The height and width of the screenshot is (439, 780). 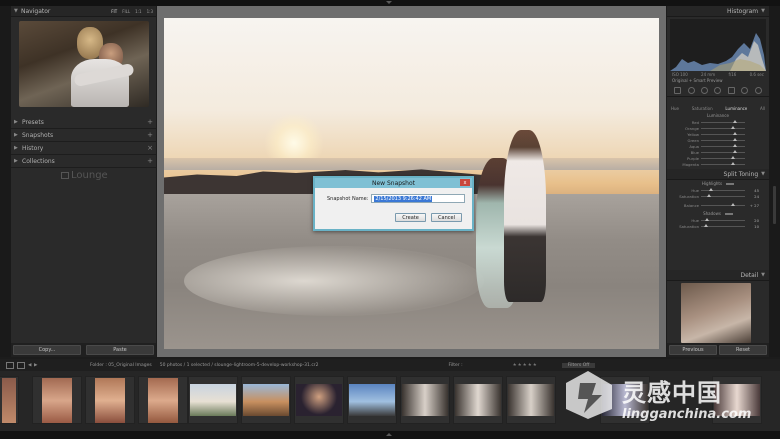 What do you see at coordinates (718, 80) in the screenshot?
I see `preview-status: Original + Smart Preview` at bounding box center [718, 80].